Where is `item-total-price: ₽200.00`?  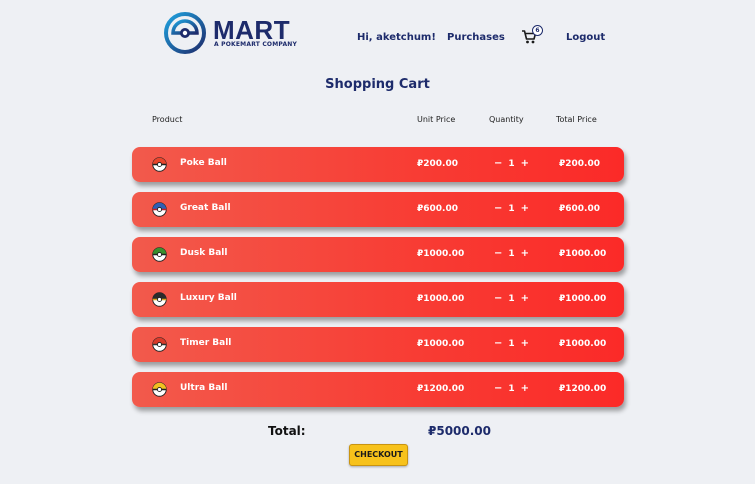 item-total-price: ₽200.00 is located at coordinates (579, 164).